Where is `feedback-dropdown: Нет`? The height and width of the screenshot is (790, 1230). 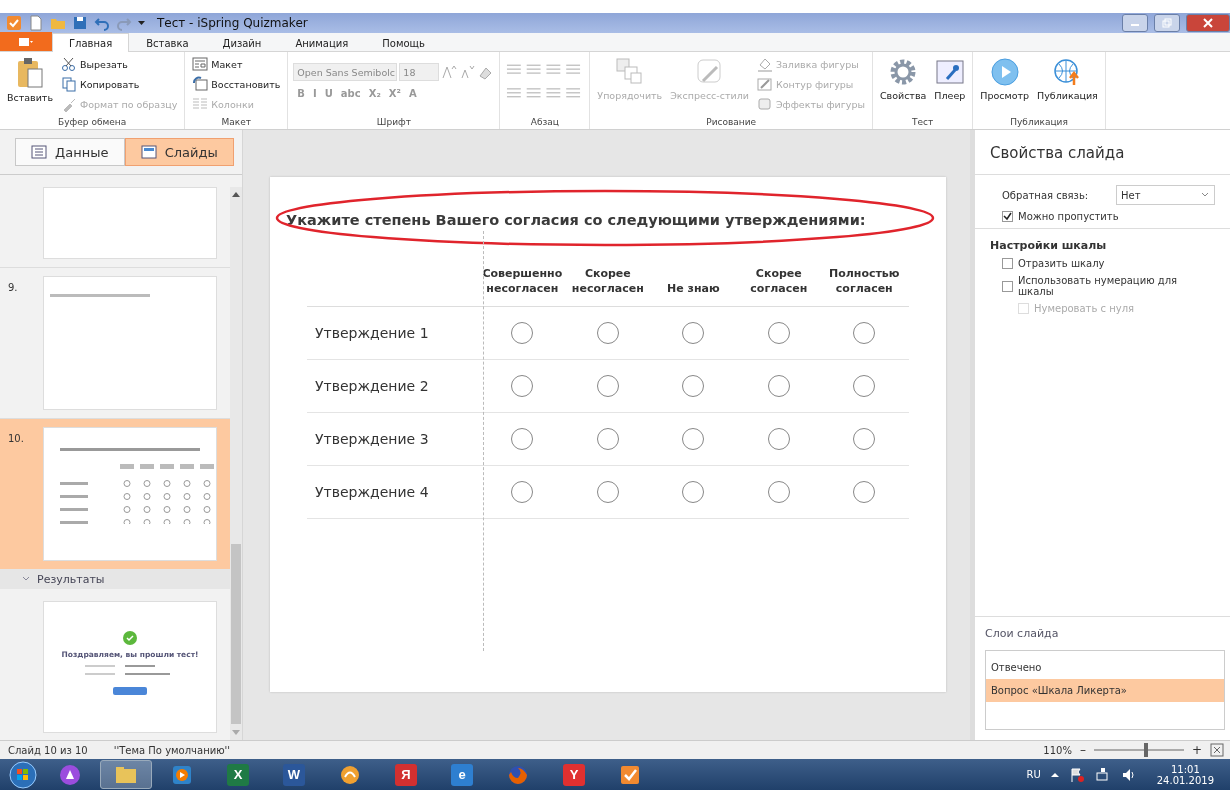 feedback-dropdown: Нет is located at coordinates (1165, 195).